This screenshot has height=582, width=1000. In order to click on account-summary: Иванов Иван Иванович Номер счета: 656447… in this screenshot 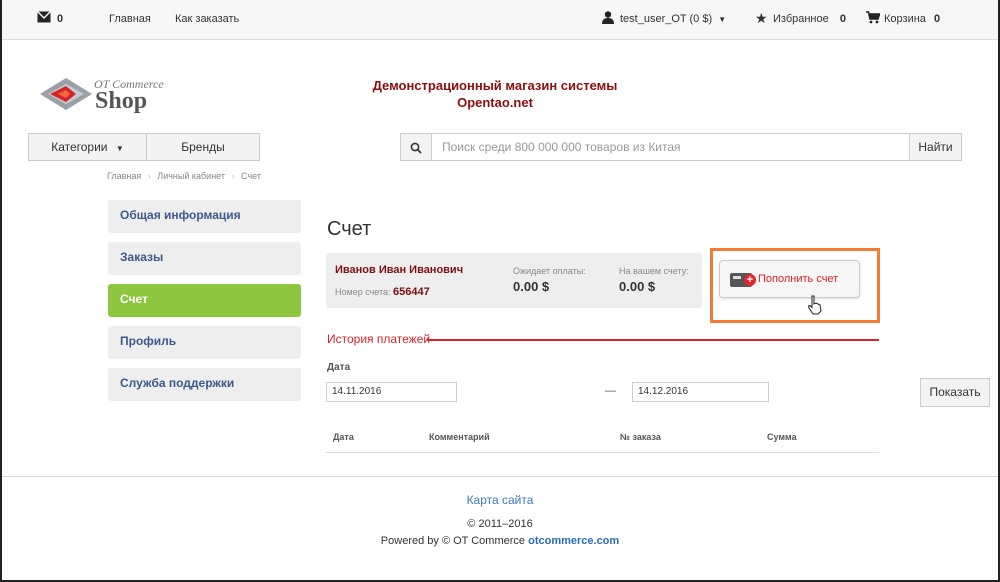, I will do `click(514, 280)`.